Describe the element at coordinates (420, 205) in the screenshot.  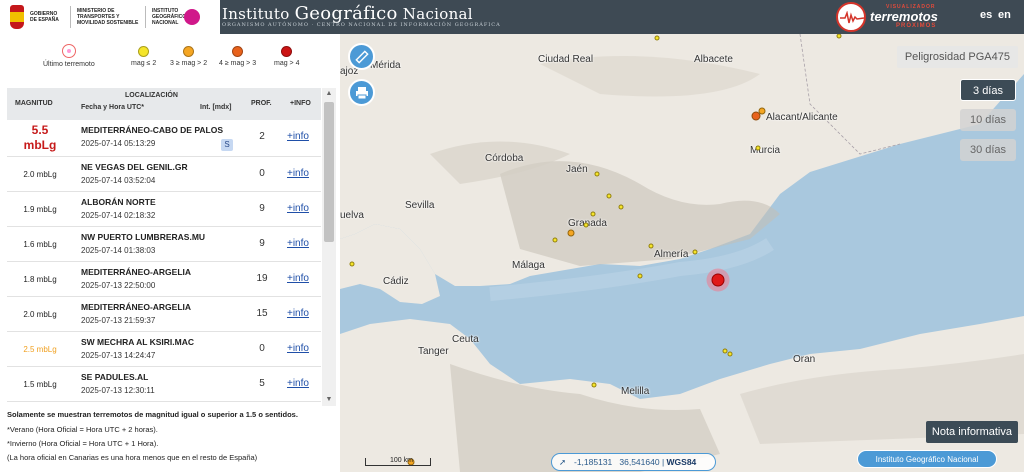
I see `city-sevilla: Sevilla` at that location.